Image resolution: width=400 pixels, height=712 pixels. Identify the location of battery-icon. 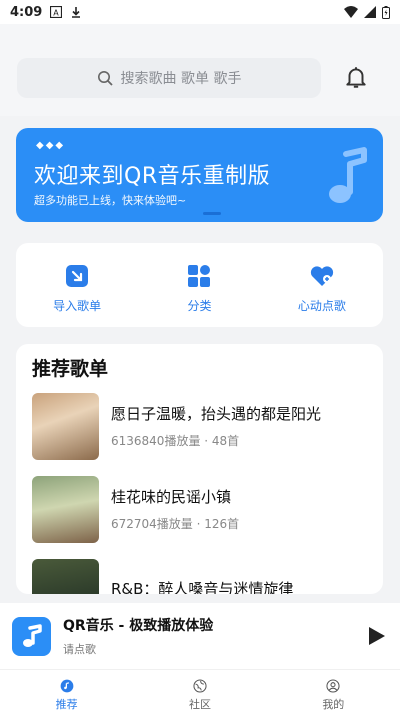
(386, 12).